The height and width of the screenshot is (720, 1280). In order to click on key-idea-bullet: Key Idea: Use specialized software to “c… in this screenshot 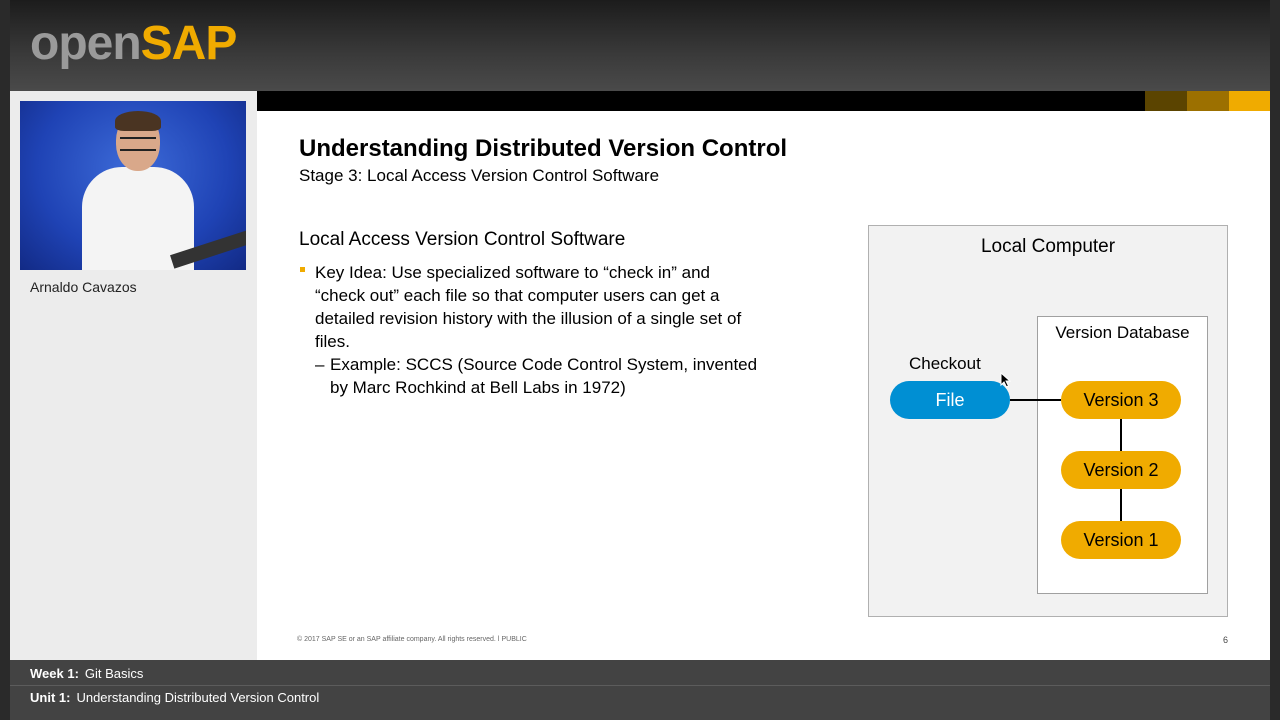, I will do `click(530, 307)`.